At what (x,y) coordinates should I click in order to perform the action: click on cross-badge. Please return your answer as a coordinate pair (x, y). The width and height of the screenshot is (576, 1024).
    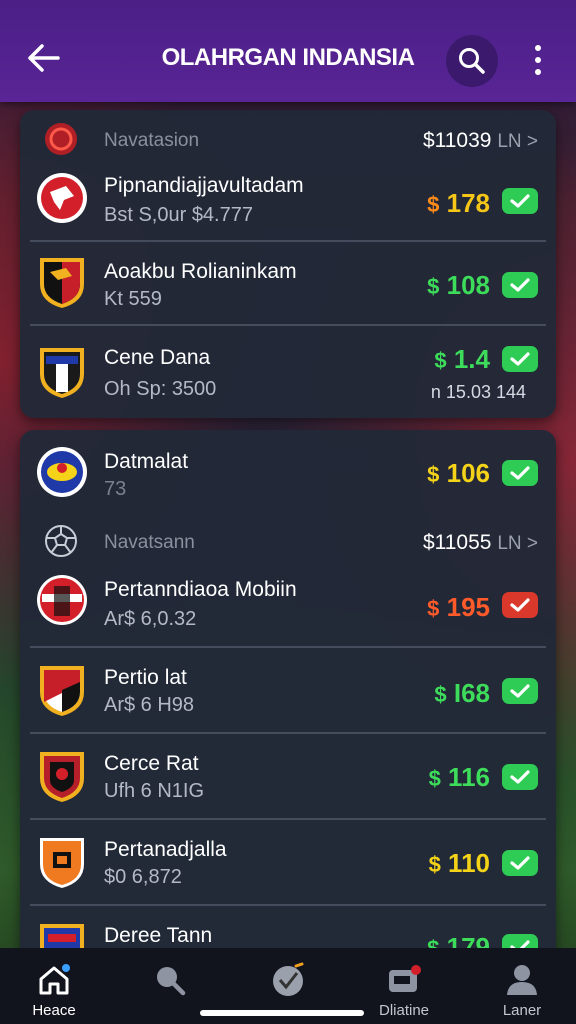
    Looking at the image, I should click on (520, 605).